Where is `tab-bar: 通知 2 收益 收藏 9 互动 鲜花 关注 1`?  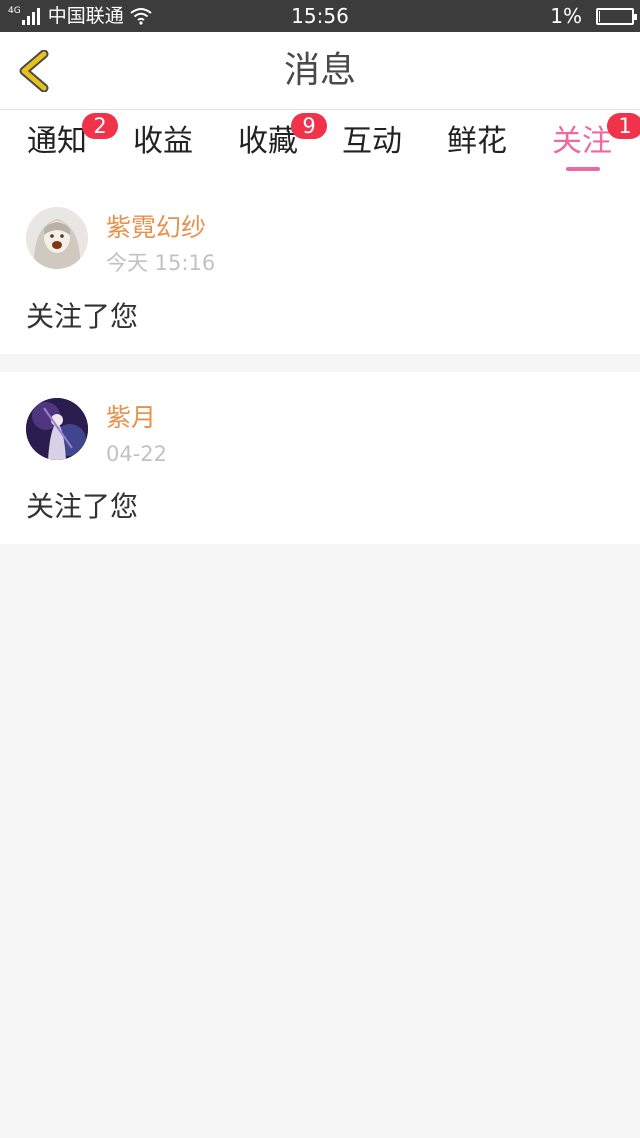 tab-bar: 通知 2 收益 收藏 9 互动 鲜花 关注 1 is located at coordinates (320, 145).